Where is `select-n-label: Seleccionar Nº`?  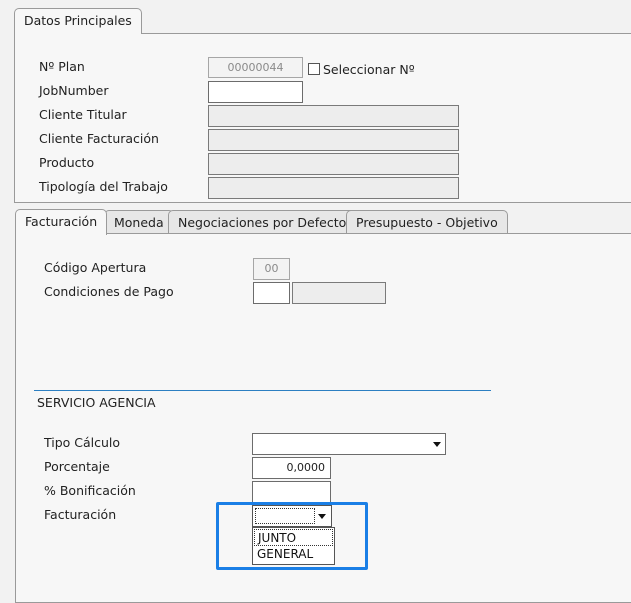
select-n-label: Seleccionar Nº is located at coordinates (369, 69).